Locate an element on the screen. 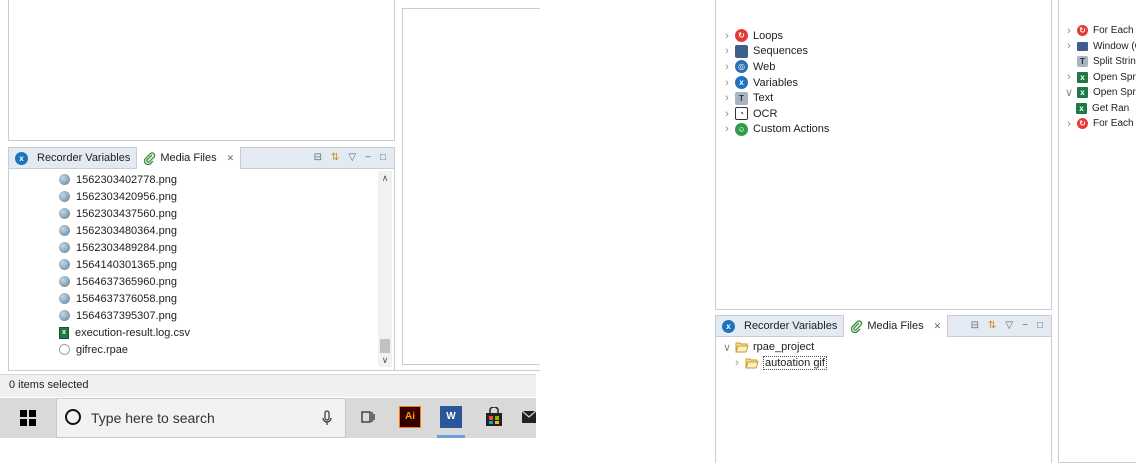 The width and height of the screenshot is (1136, 463). upper-right-panel is located at coordinates (471, 186).